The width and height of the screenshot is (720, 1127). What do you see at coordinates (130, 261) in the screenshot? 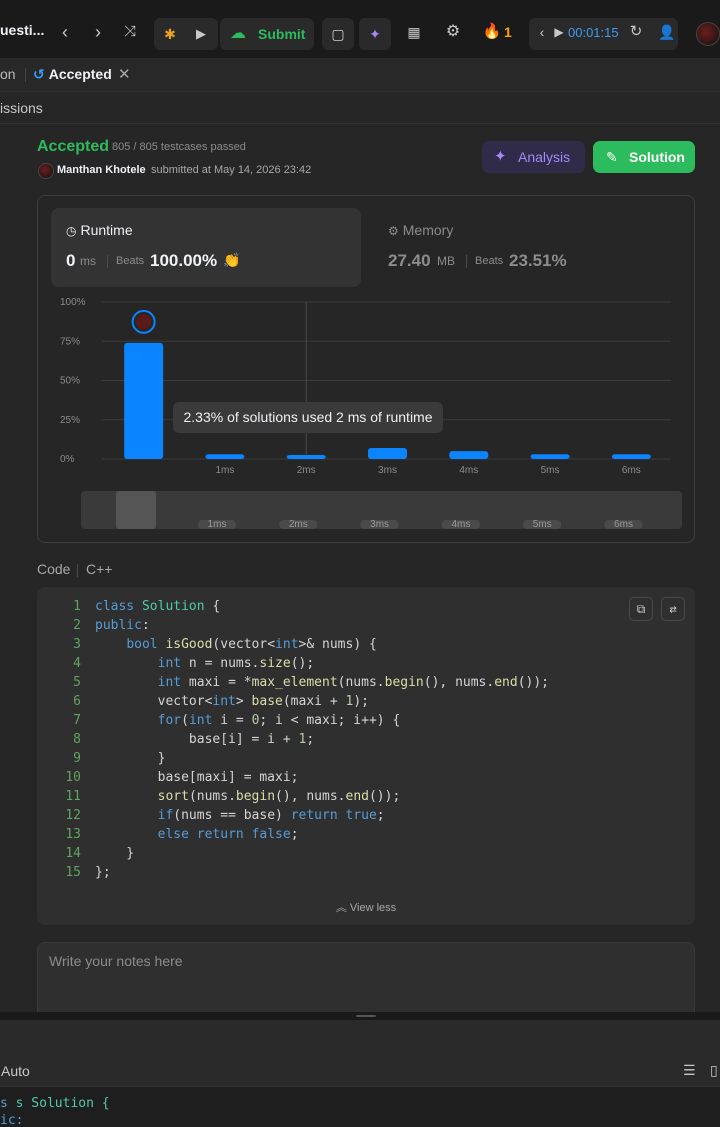
I see `runtime-beats-label: Beats` at bounding box center [130, 261].